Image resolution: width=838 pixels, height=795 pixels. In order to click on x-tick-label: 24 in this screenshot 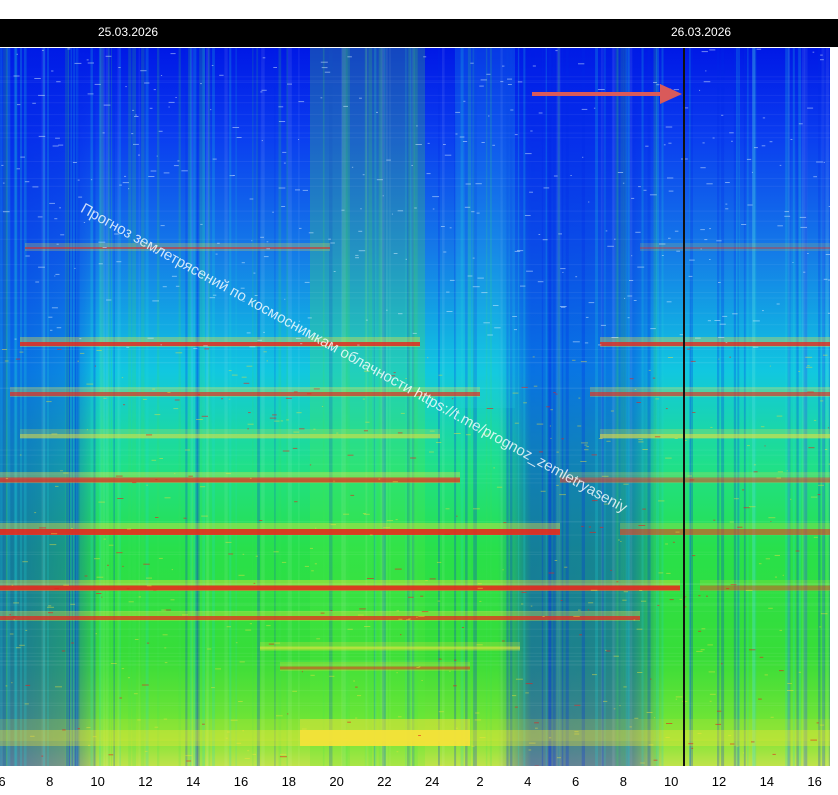, I will do `click(432, 781)`.